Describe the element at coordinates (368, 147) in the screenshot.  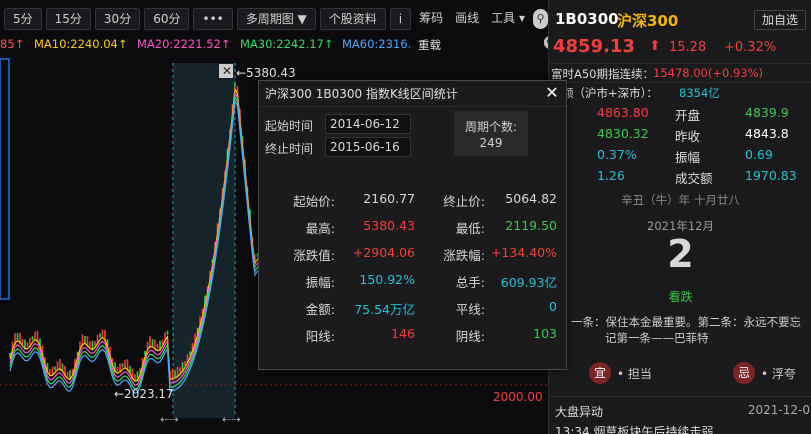
I see `end-time-input: 2015-06-16` at that location.